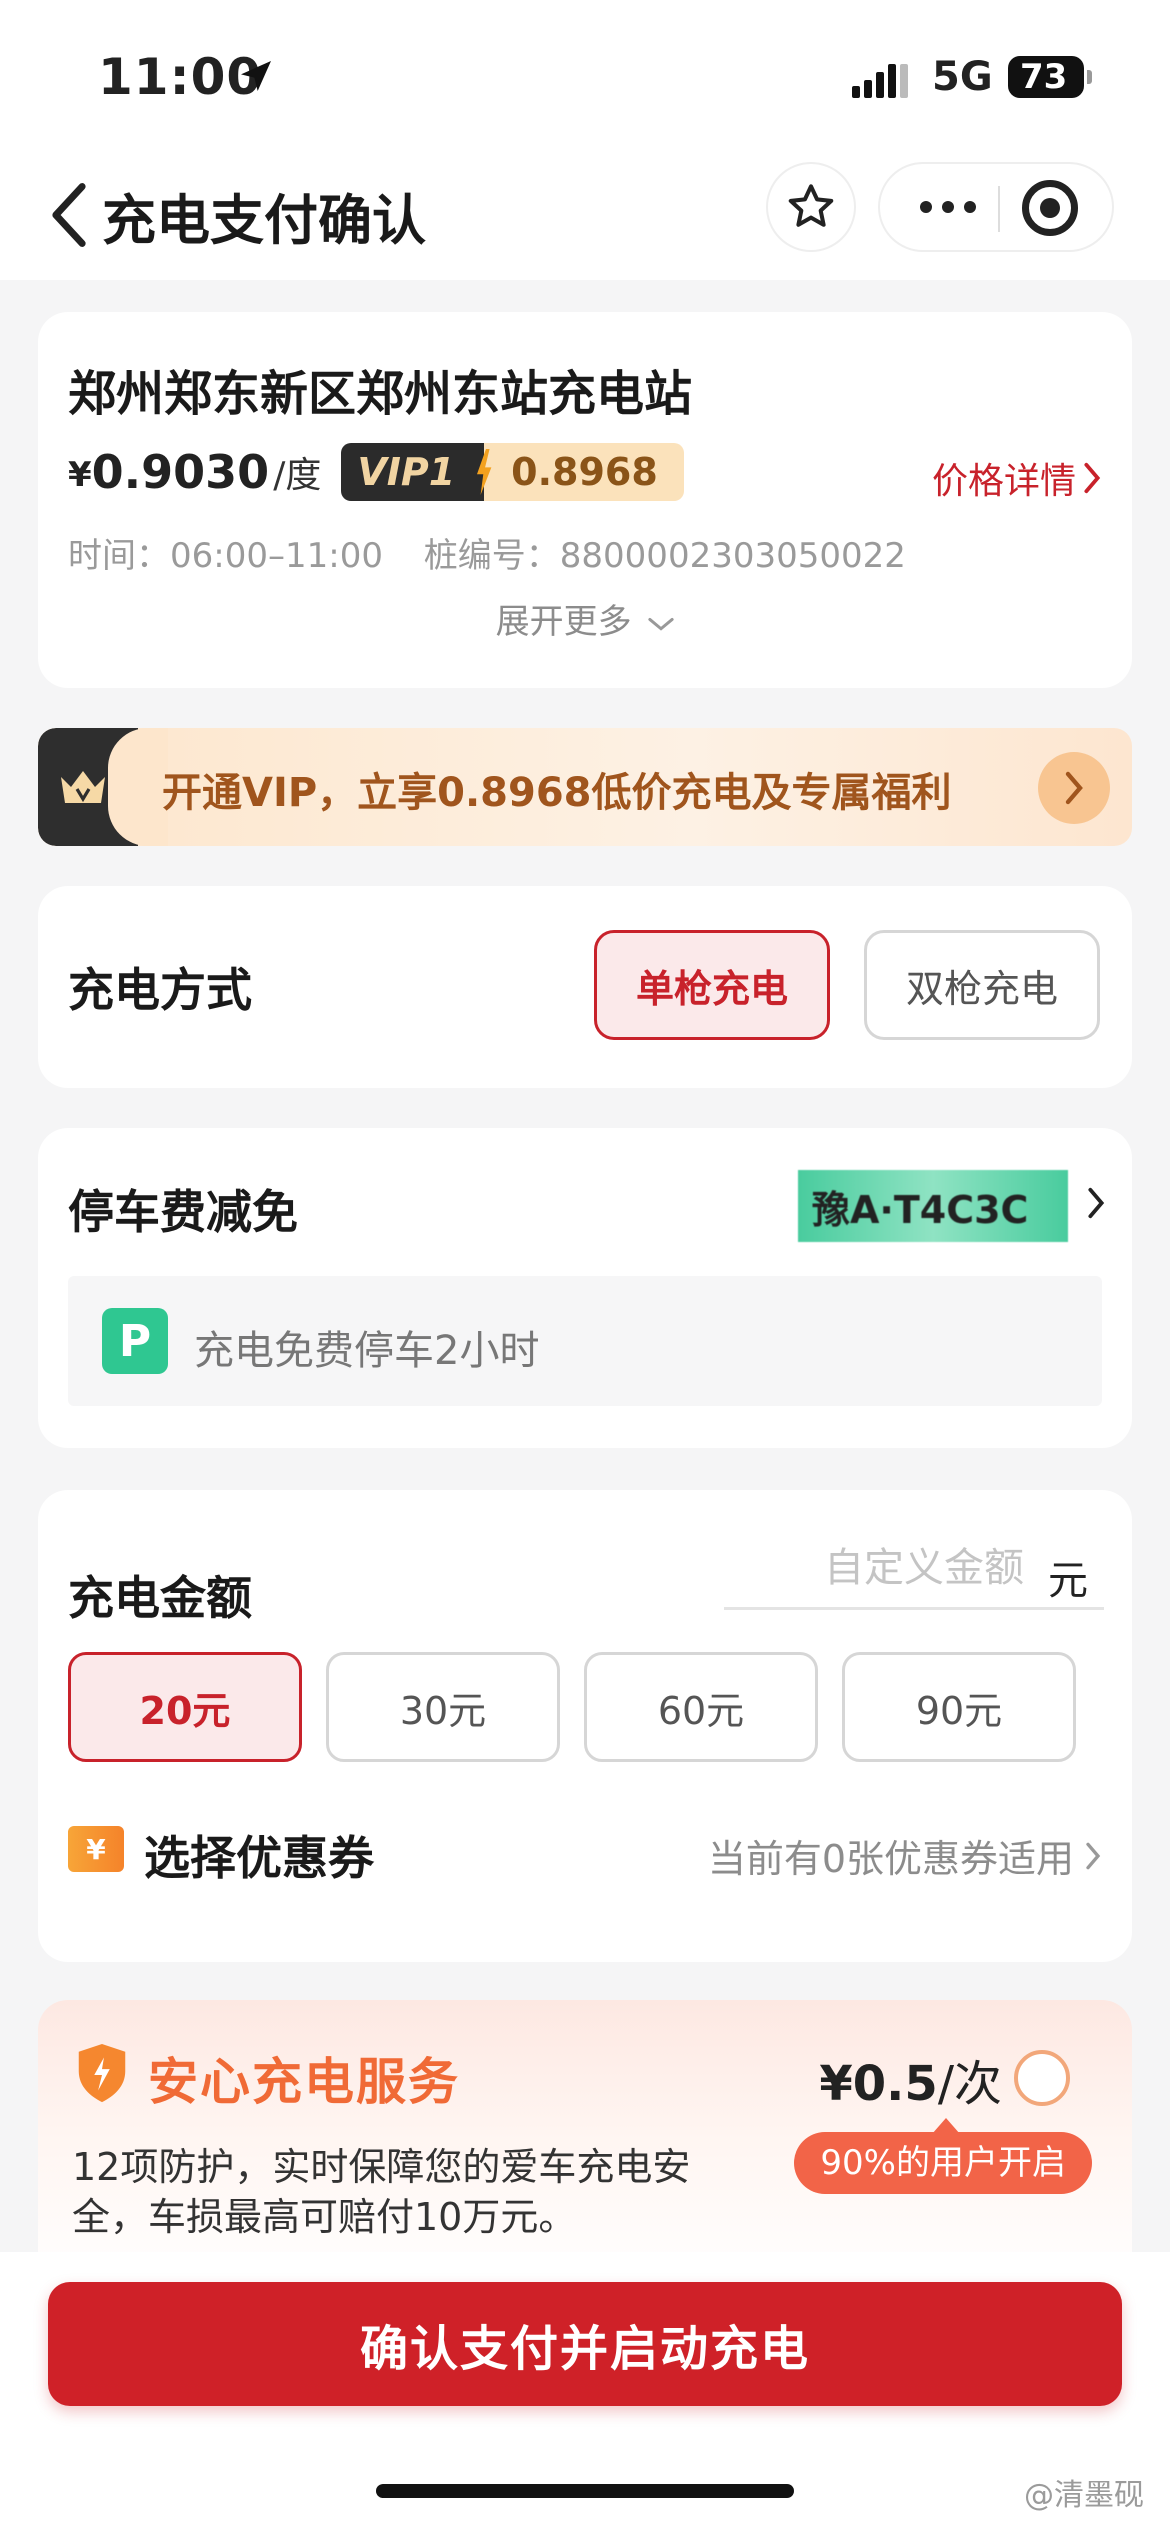 The width and height of the screenshot is (1170, 2532). What do you see at coordinates (890, 1859) in the screenshot?
I see `coupon-hint-text: 当前有0张优惠券适用` at bounding box center [890, 1859].